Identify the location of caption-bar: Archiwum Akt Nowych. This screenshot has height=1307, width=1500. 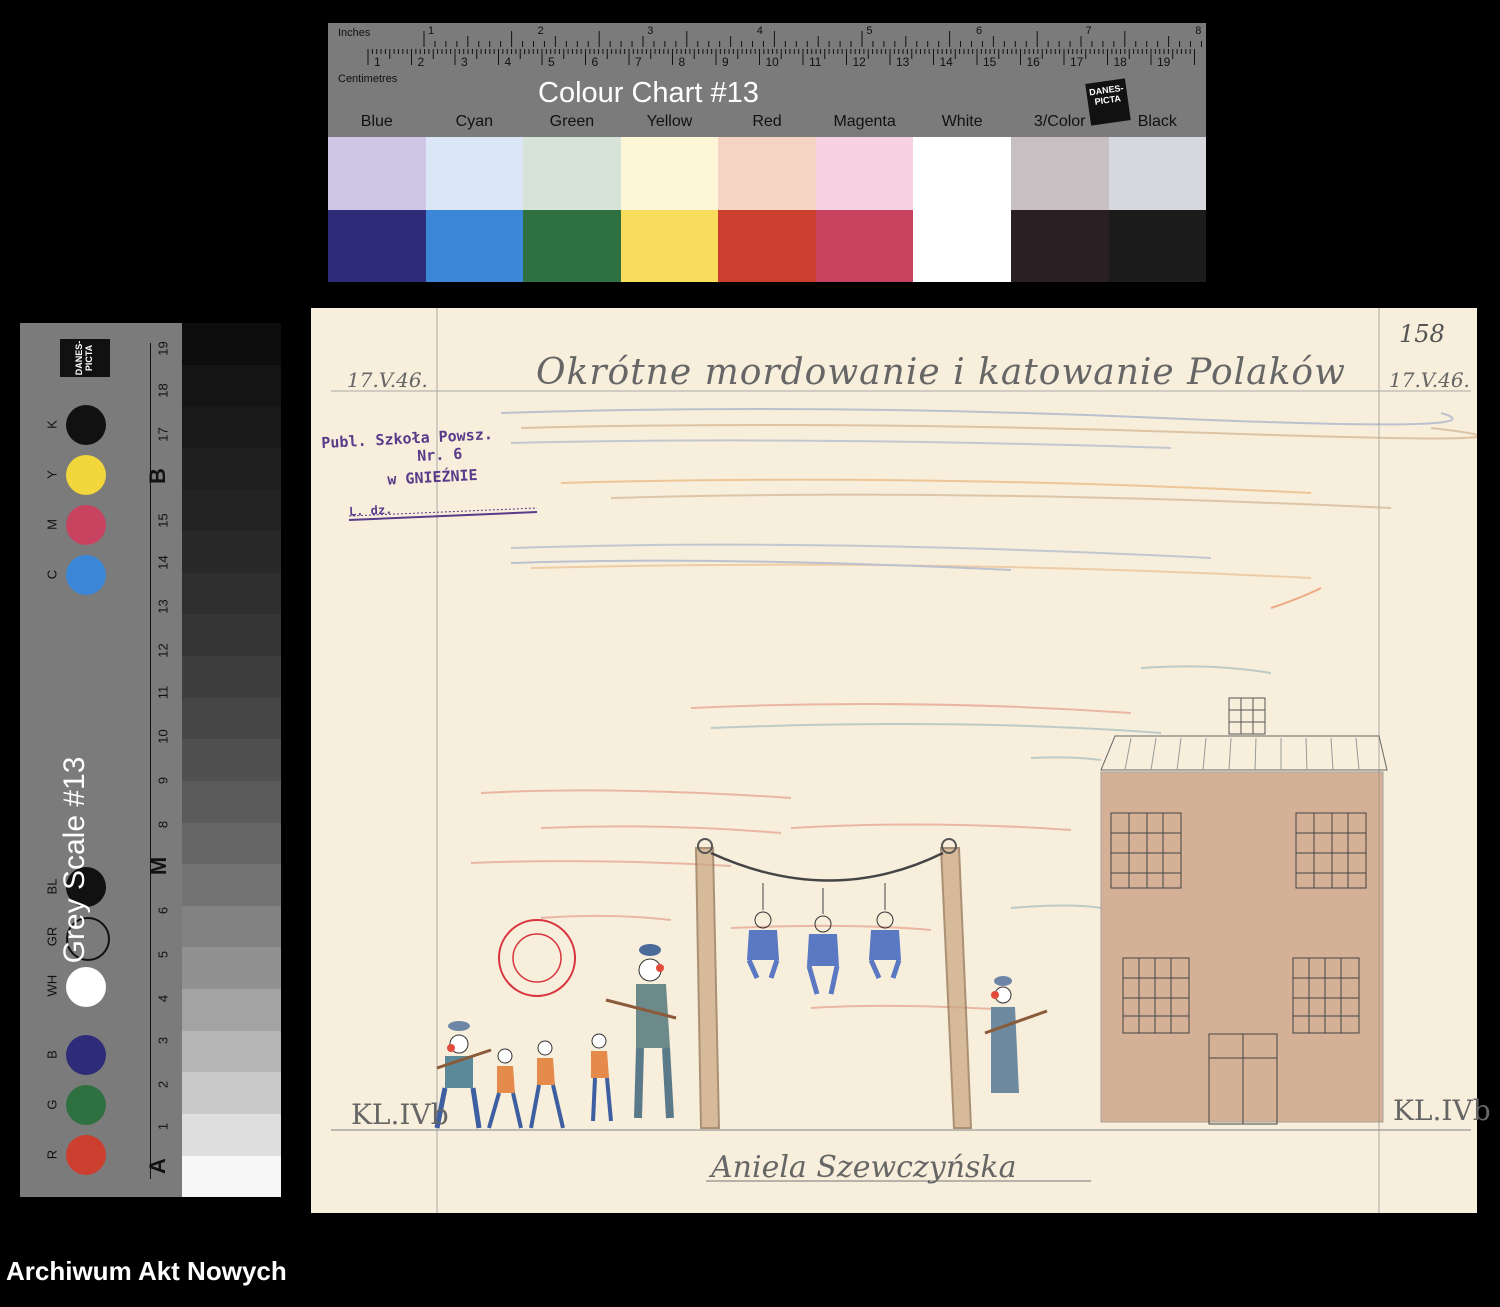
(750, 1269).